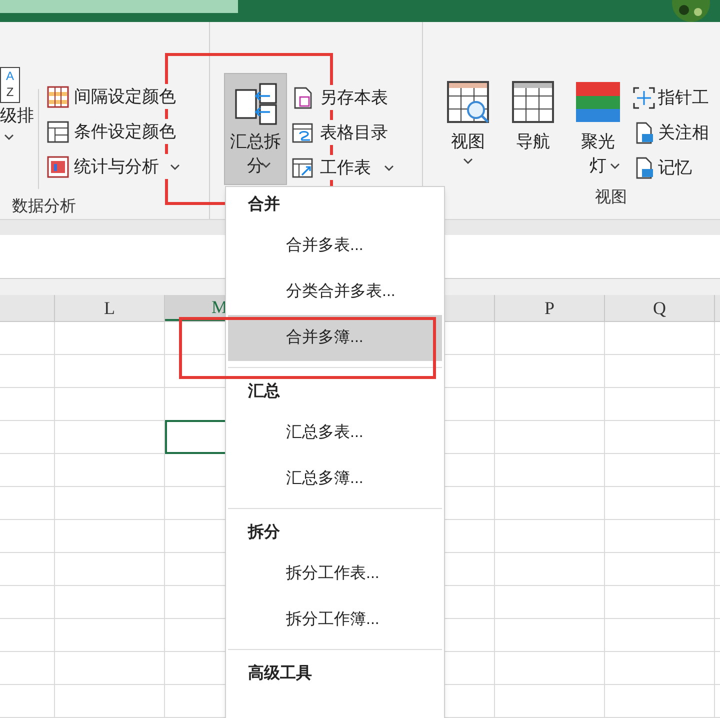  Describe the element at coordinates (660, 308) in the screenshot. I see `column-header: Q` at that location.